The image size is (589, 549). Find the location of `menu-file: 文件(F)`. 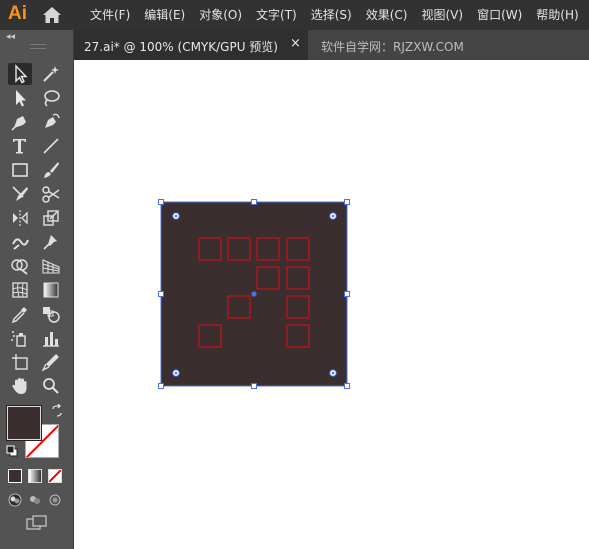

menu-file: 文件(F) is located at coordinates (110, 15).